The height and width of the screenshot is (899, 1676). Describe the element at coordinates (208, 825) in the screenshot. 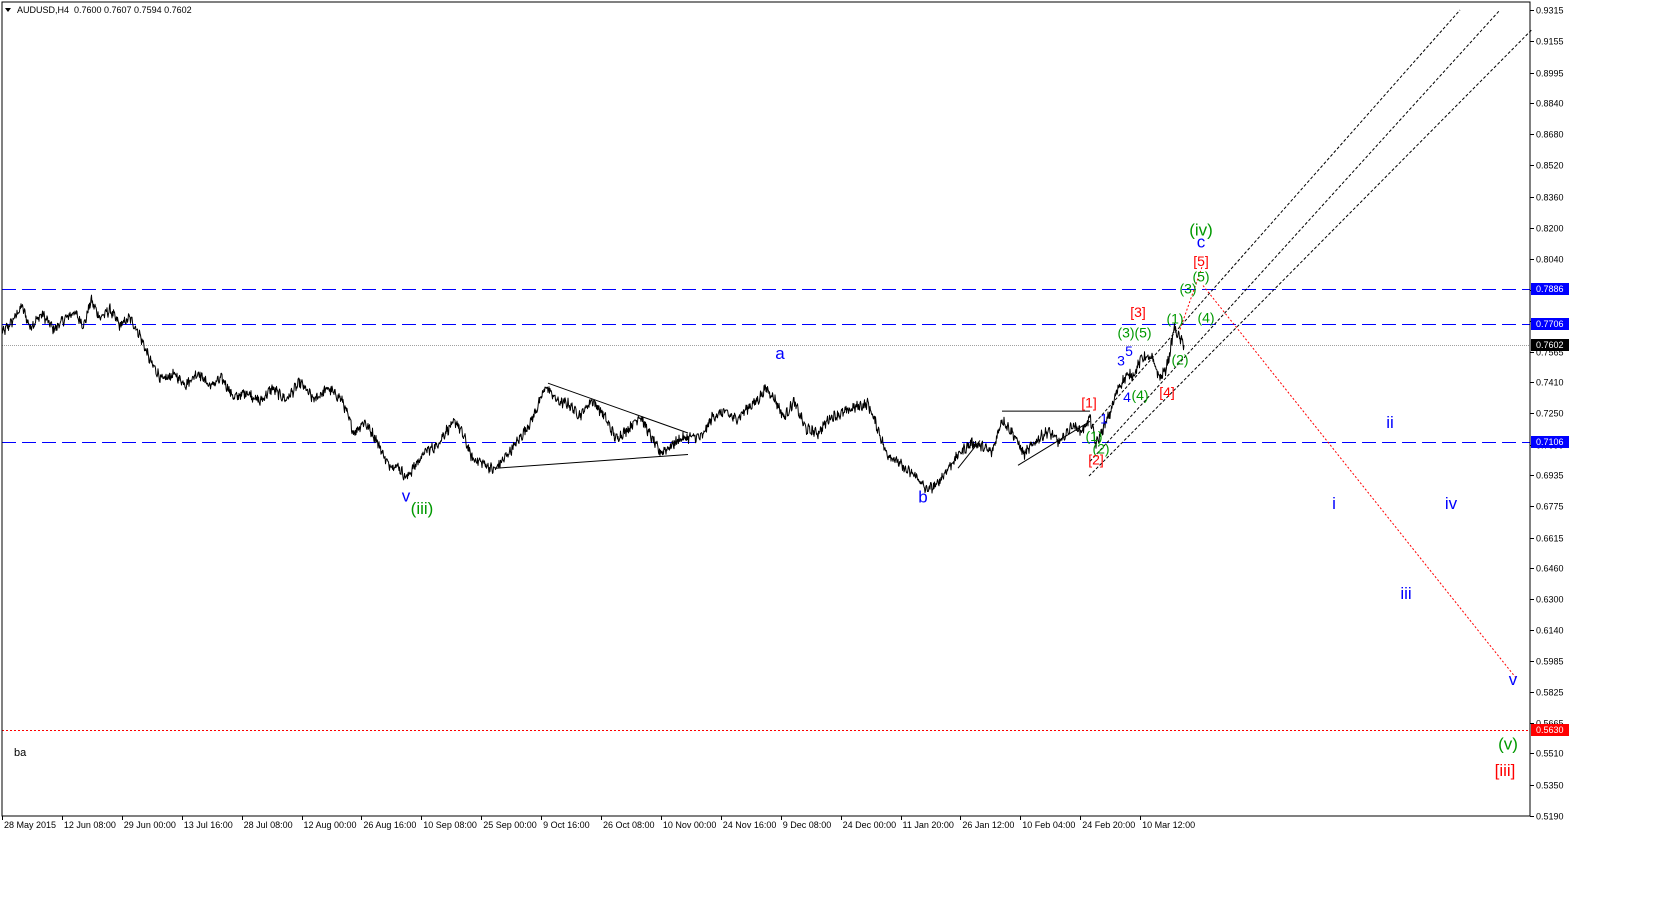

I see `x-tick-label-3: 13 Jul 16:00` at that location.